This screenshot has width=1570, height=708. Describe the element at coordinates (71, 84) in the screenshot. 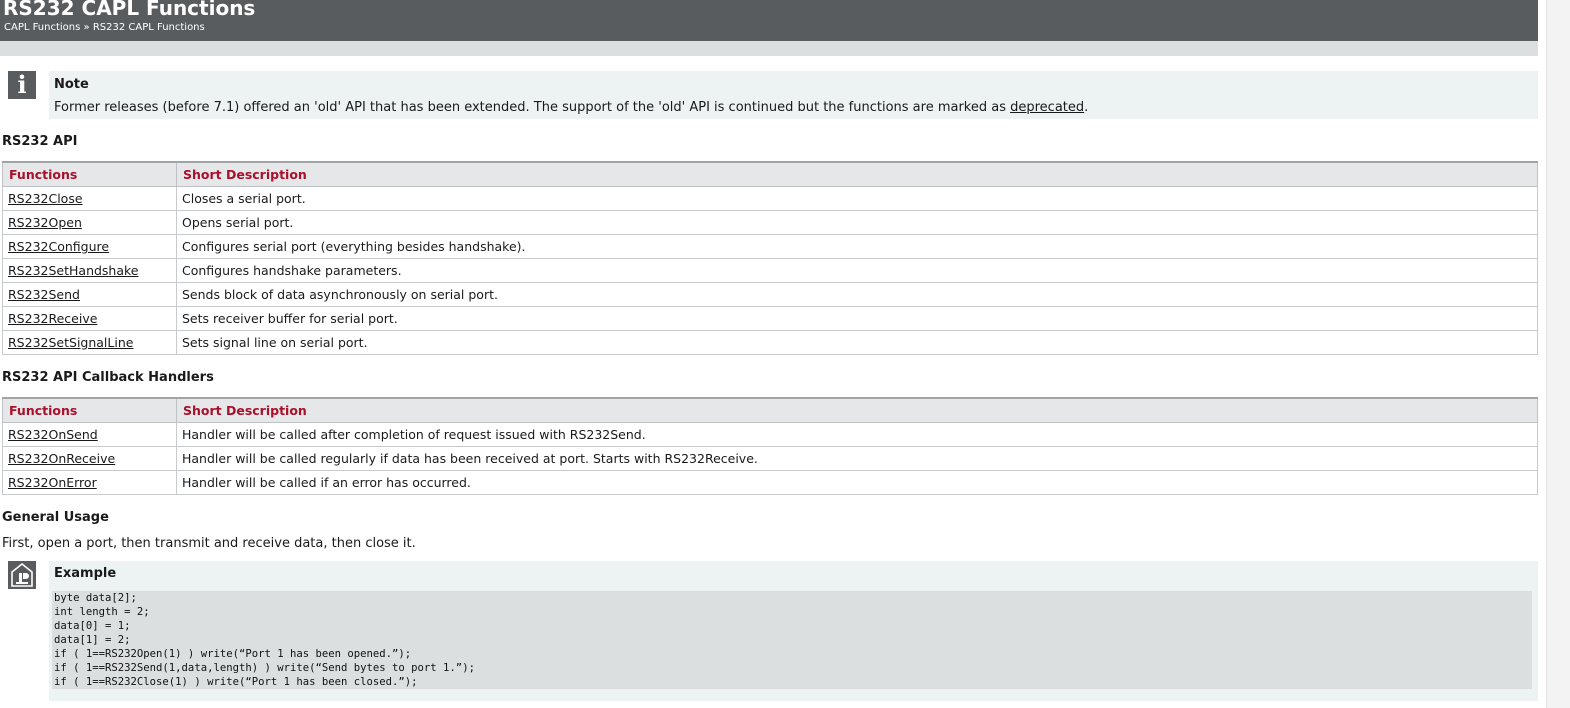

I see `note-title: Note` at that location.